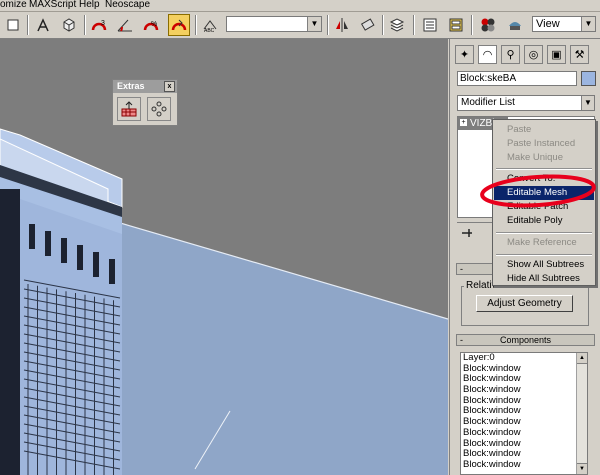 The width and height of the screenshot is (600, 475). Describe the element at coordinates (488, 102) in the screenshot. I see `modifier-list-label: Modifier List` at that location.